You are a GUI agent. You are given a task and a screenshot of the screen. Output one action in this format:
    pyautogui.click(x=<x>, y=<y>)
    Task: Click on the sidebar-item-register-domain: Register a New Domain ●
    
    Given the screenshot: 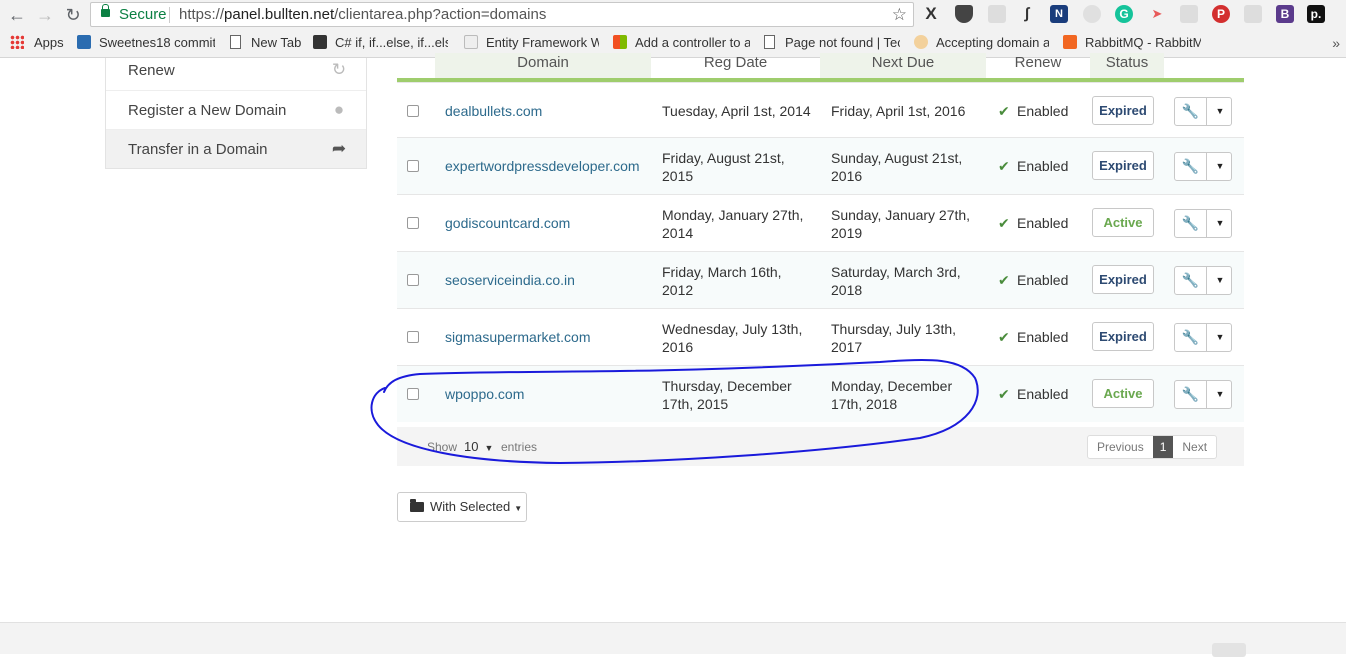 What is the action you would take?
    pyautogui.click(x=236, y=109)
    